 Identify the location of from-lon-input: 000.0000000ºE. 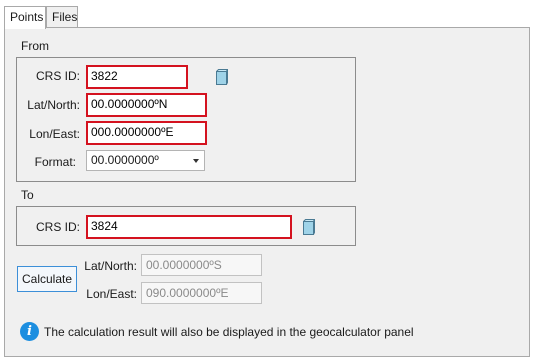
(146, 133).